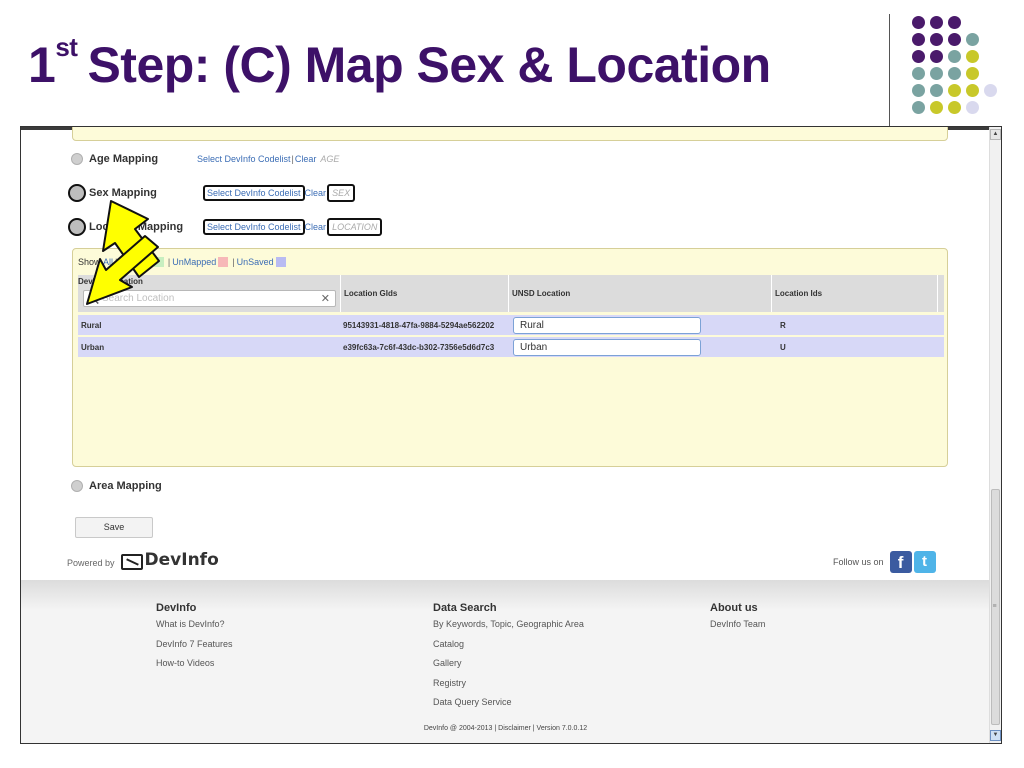  What do you see at coordinates (77, 227) in the screenshot?
I see `location-mapping-radio` at bounding box center [77, 227].